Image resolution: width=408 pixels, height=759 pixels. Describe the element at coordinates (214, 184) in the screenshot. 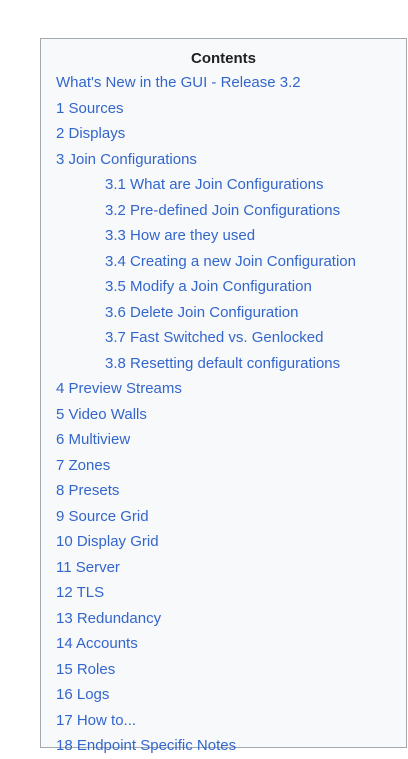

I see `toc-link-what-are-join-configurations: 3.1 What are Join Configurations` at that location.